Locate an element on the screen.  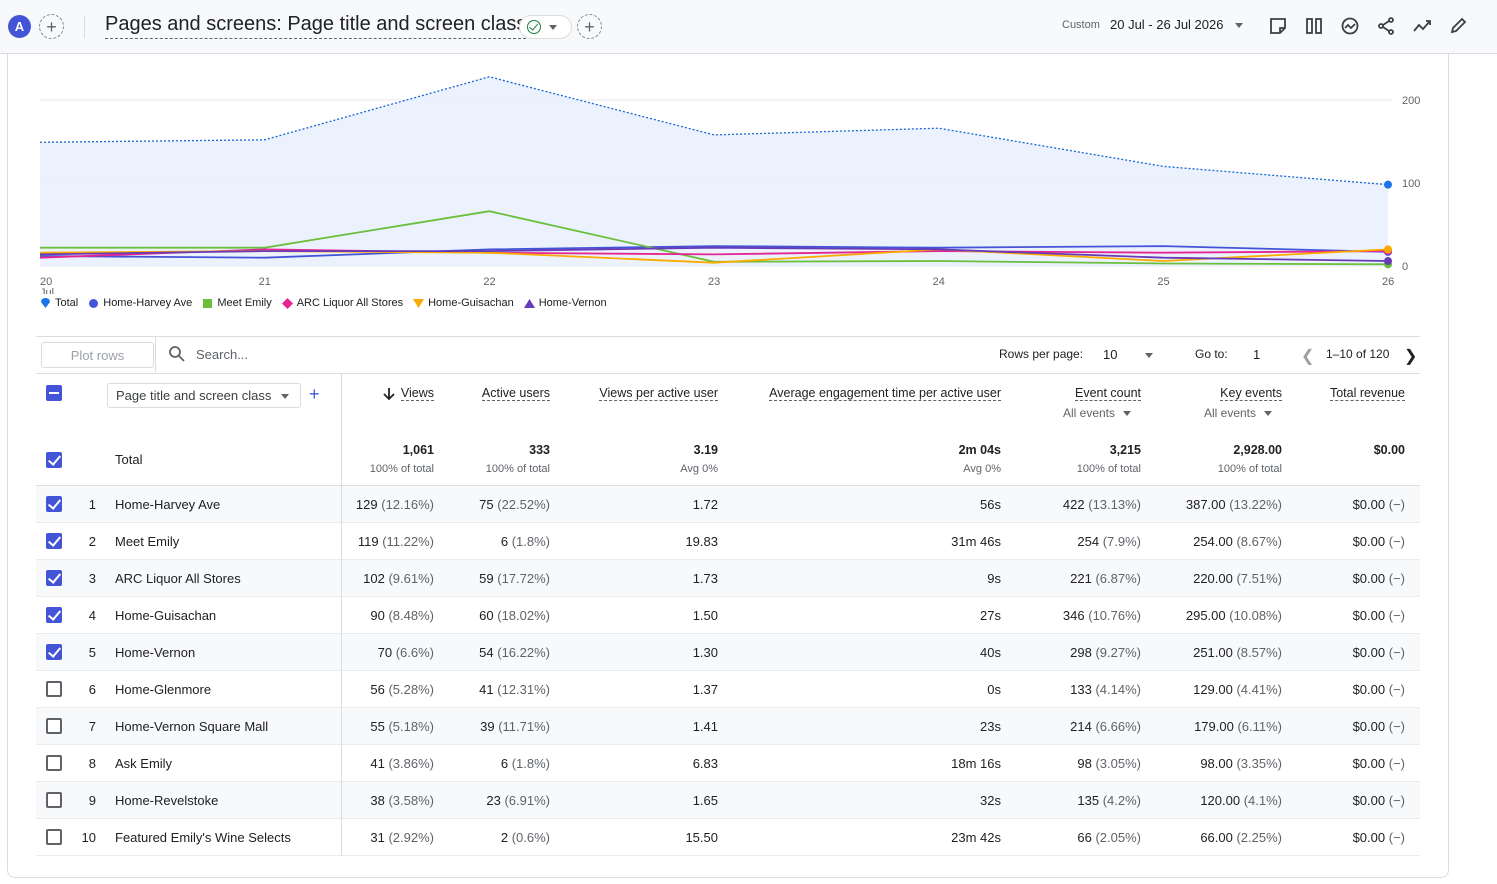
share-icon is located at coordinates (1386, 26).